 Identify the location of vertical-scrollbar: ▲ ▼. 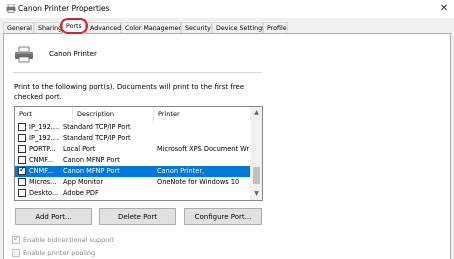
(256, 153).